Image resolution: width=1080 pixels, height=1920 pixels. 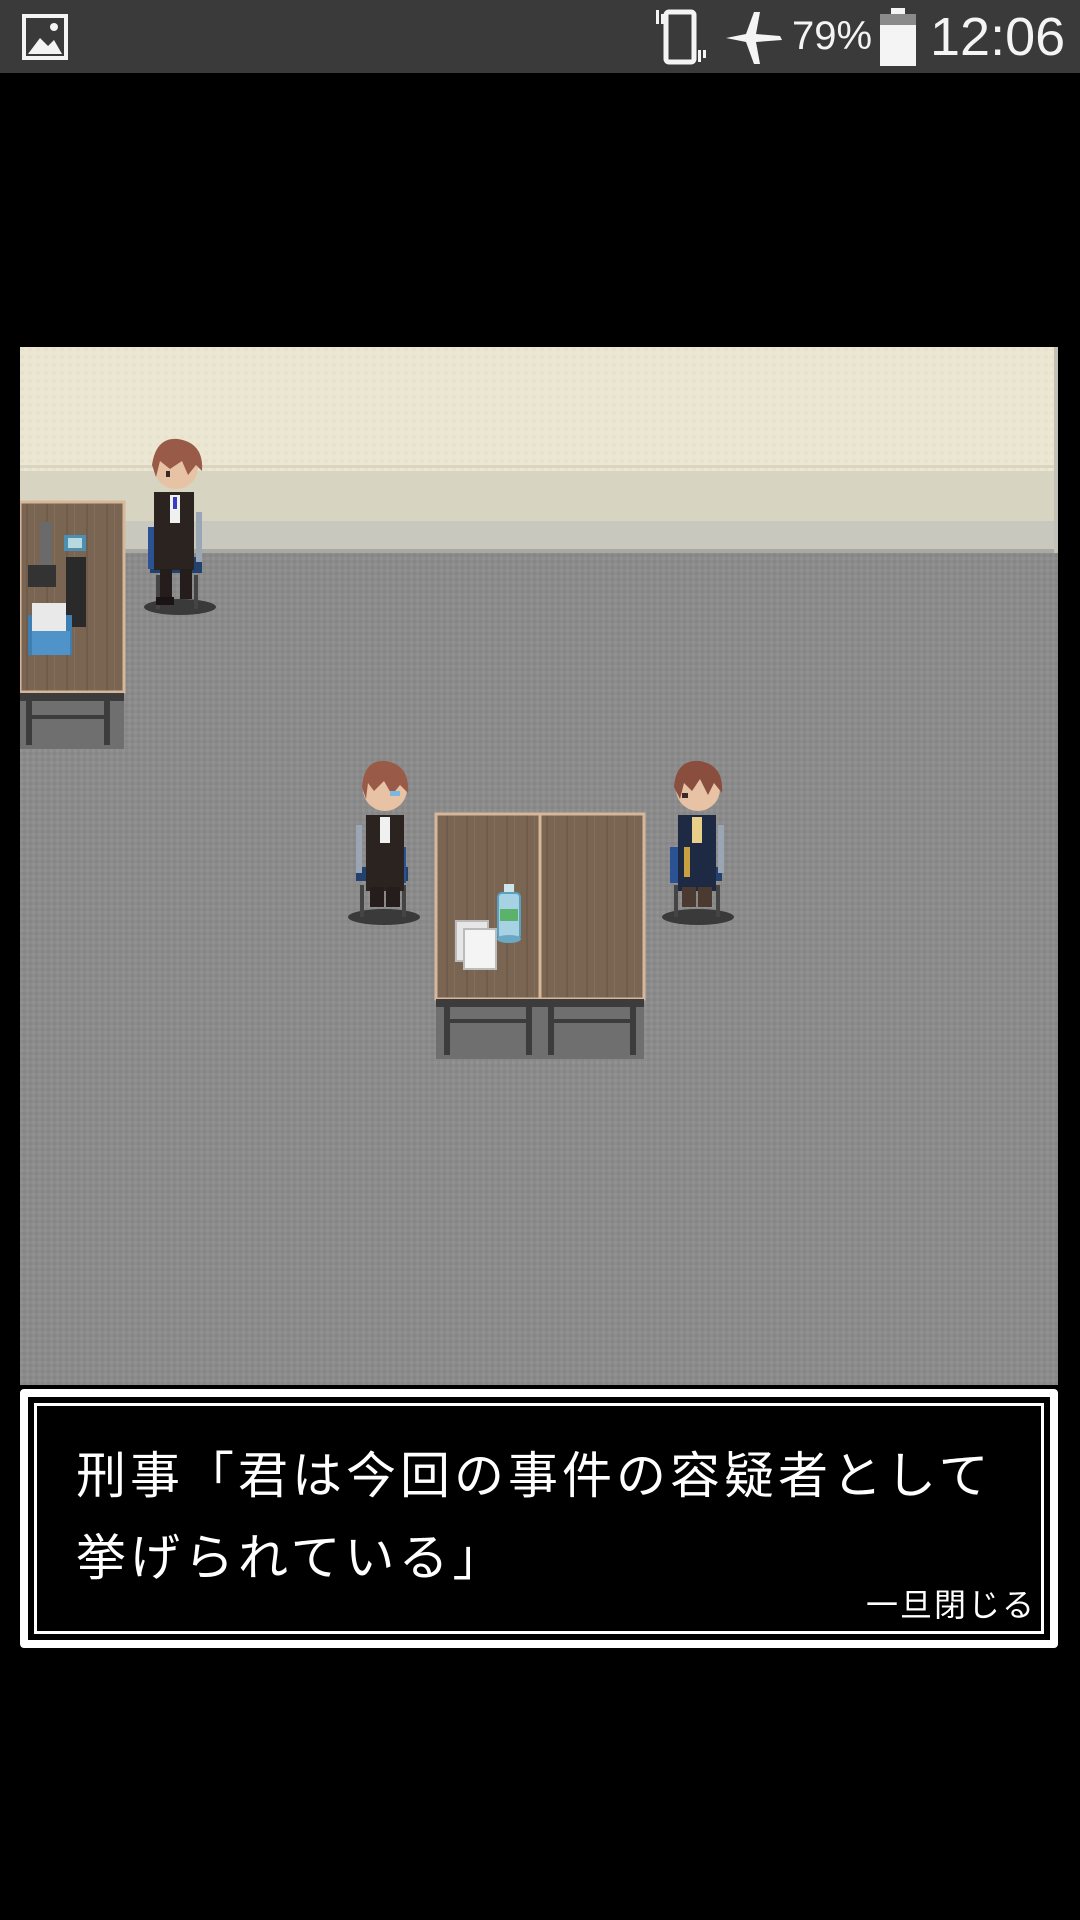 What do you see at coordinates (540, 36) in the screenshot?
I see `status-bar: 79% 12:06` at bounding box center [540, 36].